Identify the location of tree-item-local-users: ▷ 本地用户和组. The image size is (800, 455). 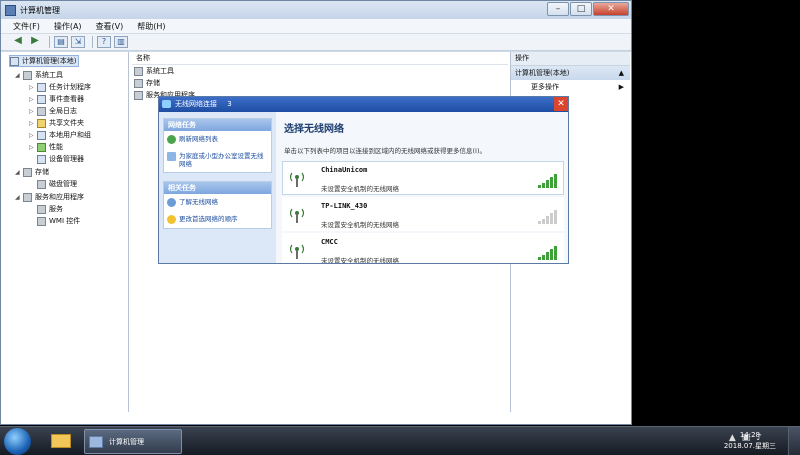
(60, 135).